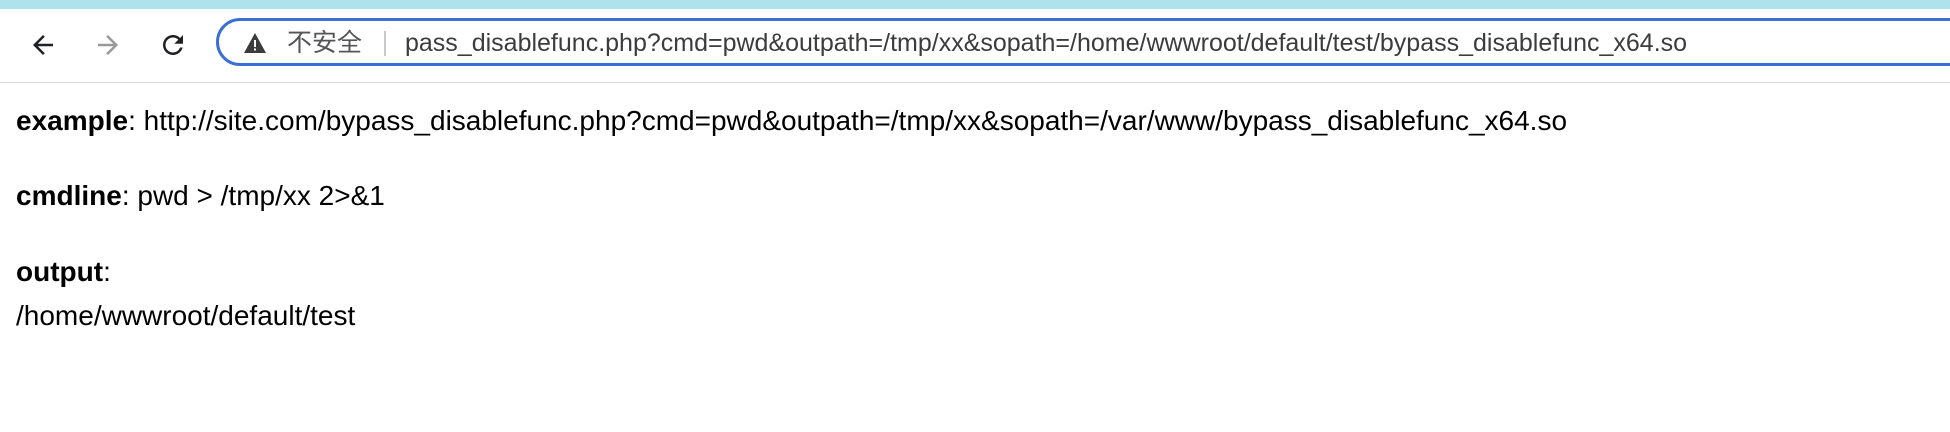 This screenshot has height=432, width=1950. I want to click on back-arrow-icon, so click(43, 45).